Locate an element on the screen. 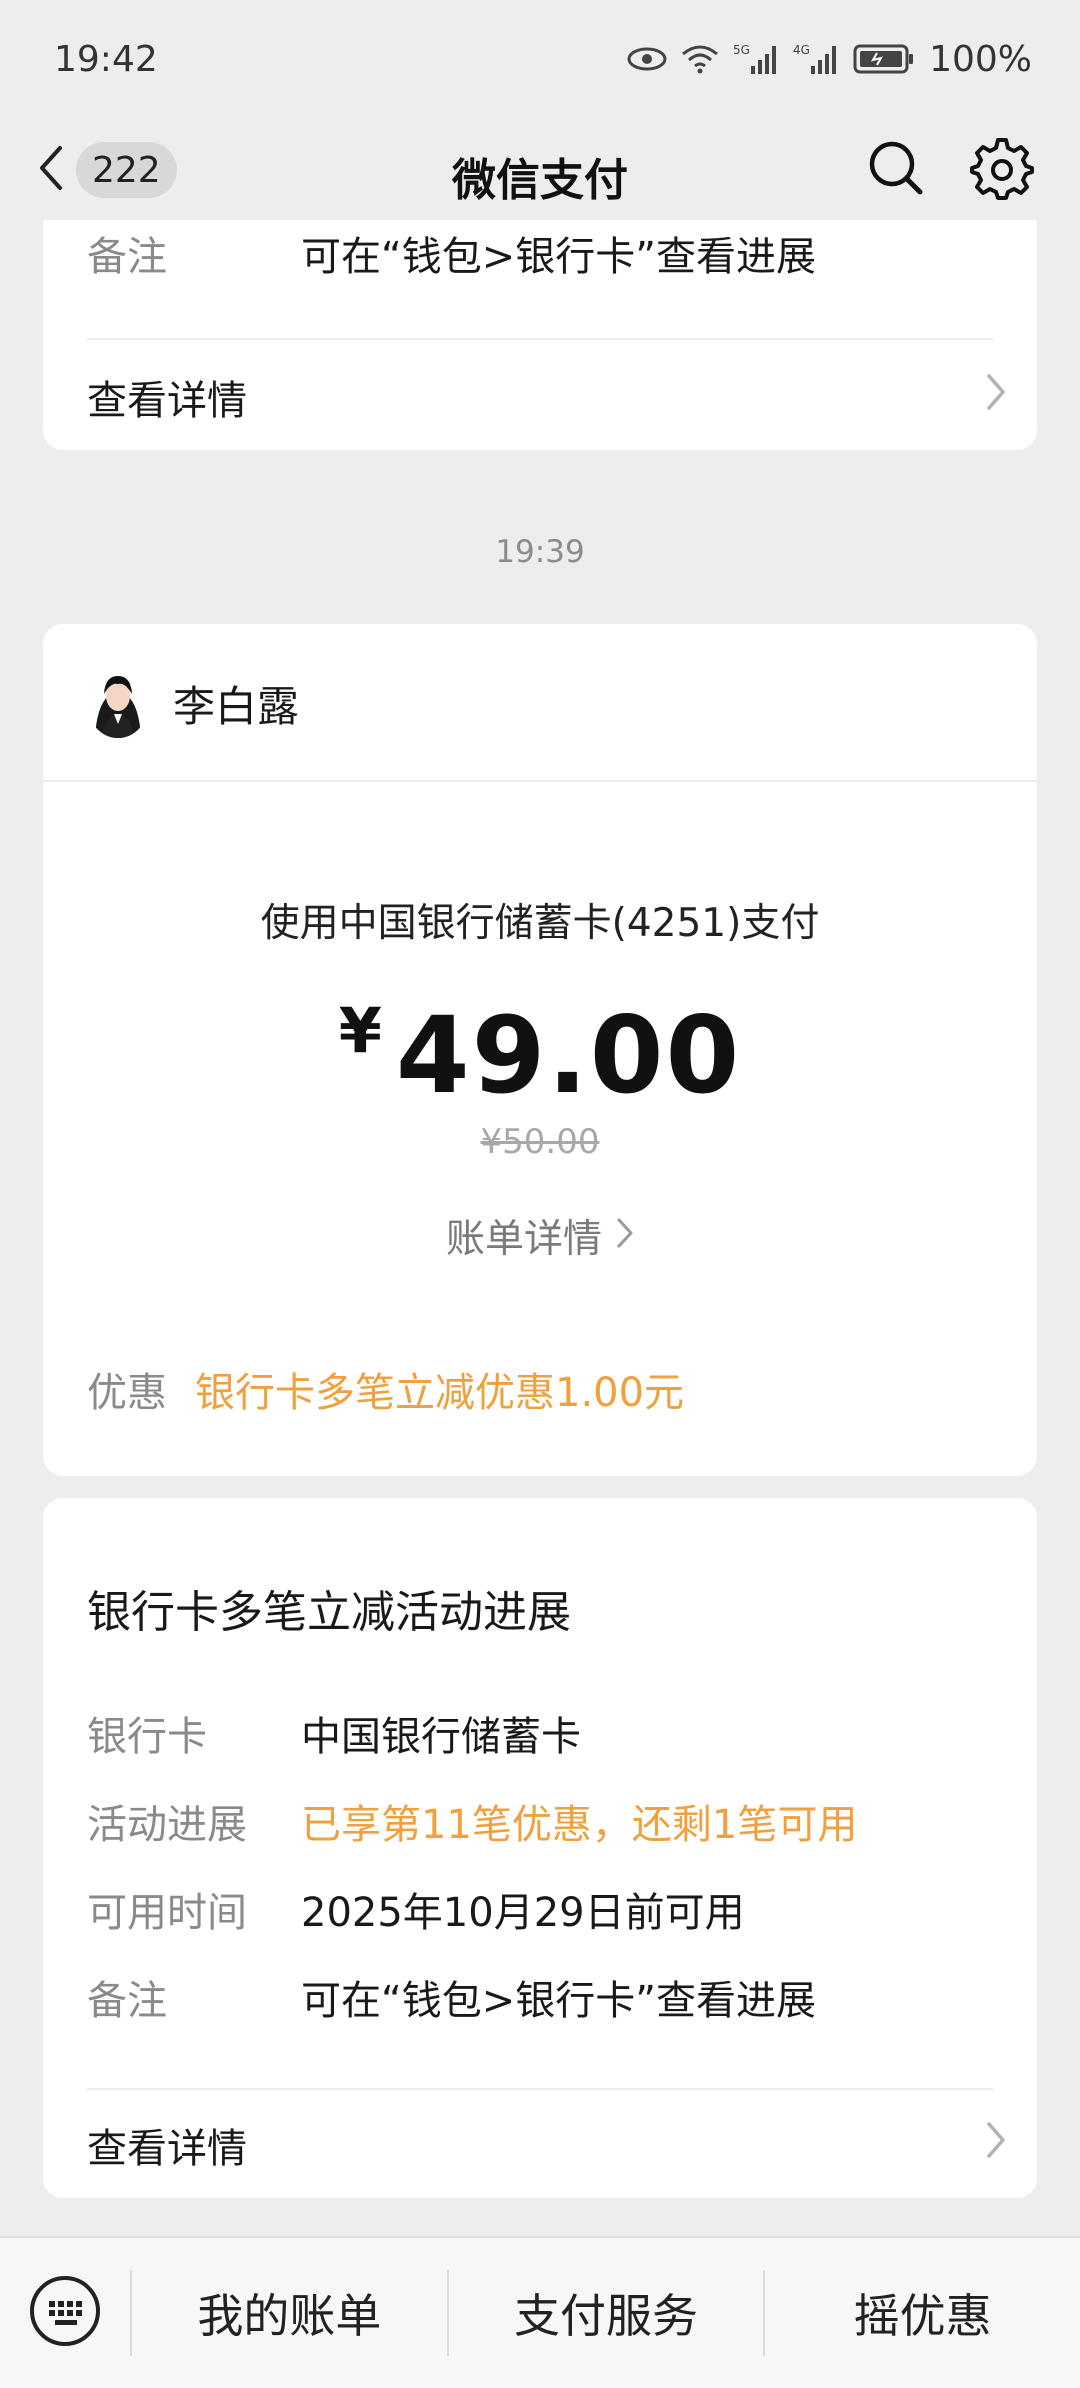 Image resolution: width=1080 pixels, height=2388 pixels. discount-row: 优惠 银行卡多笔立减优惠1.00元 is located at coordinates (385, 1389).